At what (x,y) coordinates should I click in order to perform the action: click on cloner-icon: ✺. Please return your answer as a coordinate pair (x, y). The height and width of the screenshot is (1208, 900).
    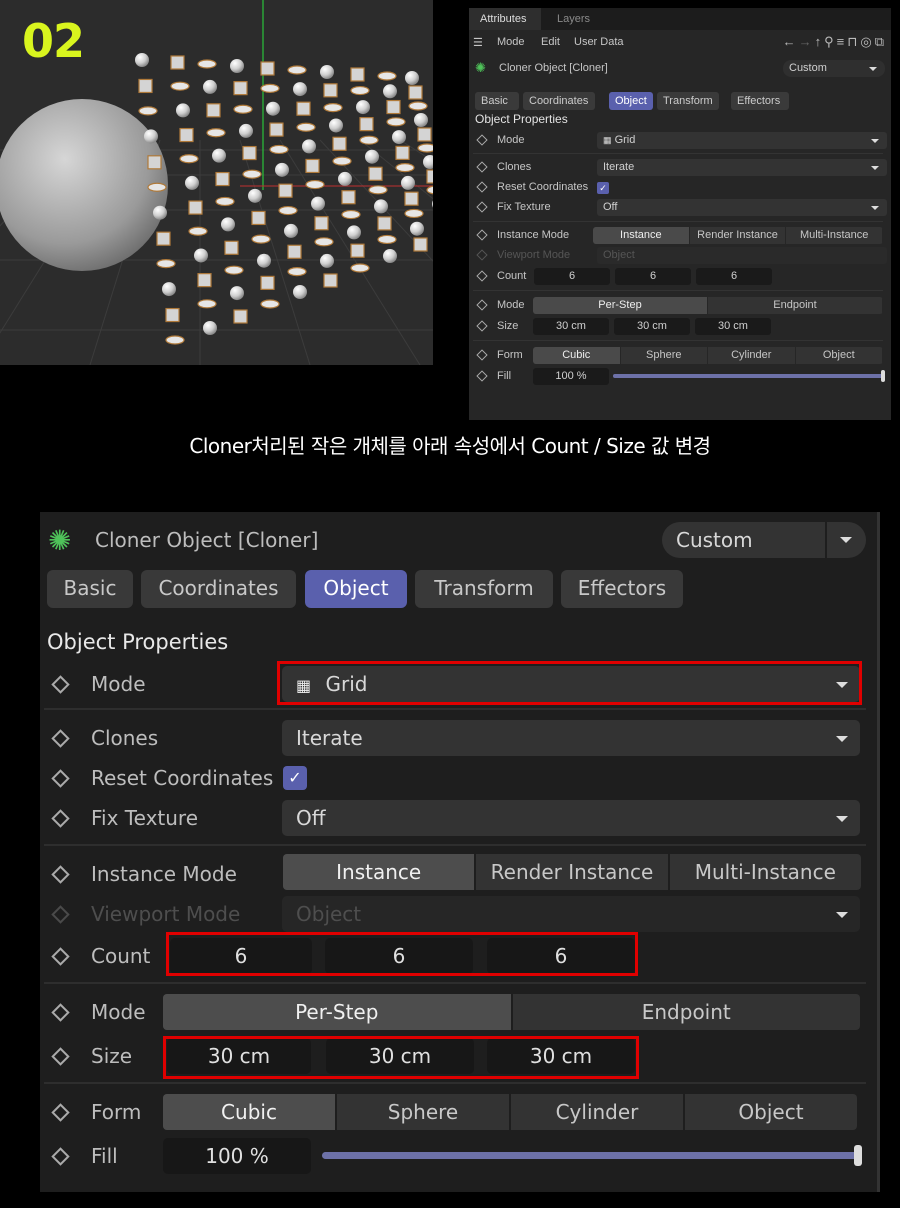
    Looking at the image, I should click on (60, 540).